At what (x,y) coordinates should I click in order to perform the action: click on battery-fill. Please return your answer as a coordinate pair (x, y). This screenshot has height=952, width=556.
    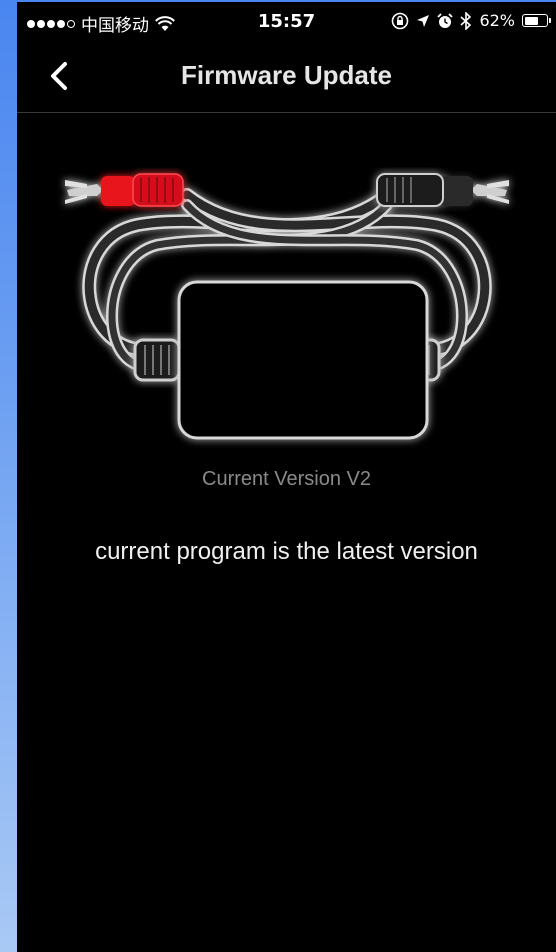
    Looking at the image, I should click on (531, 20).